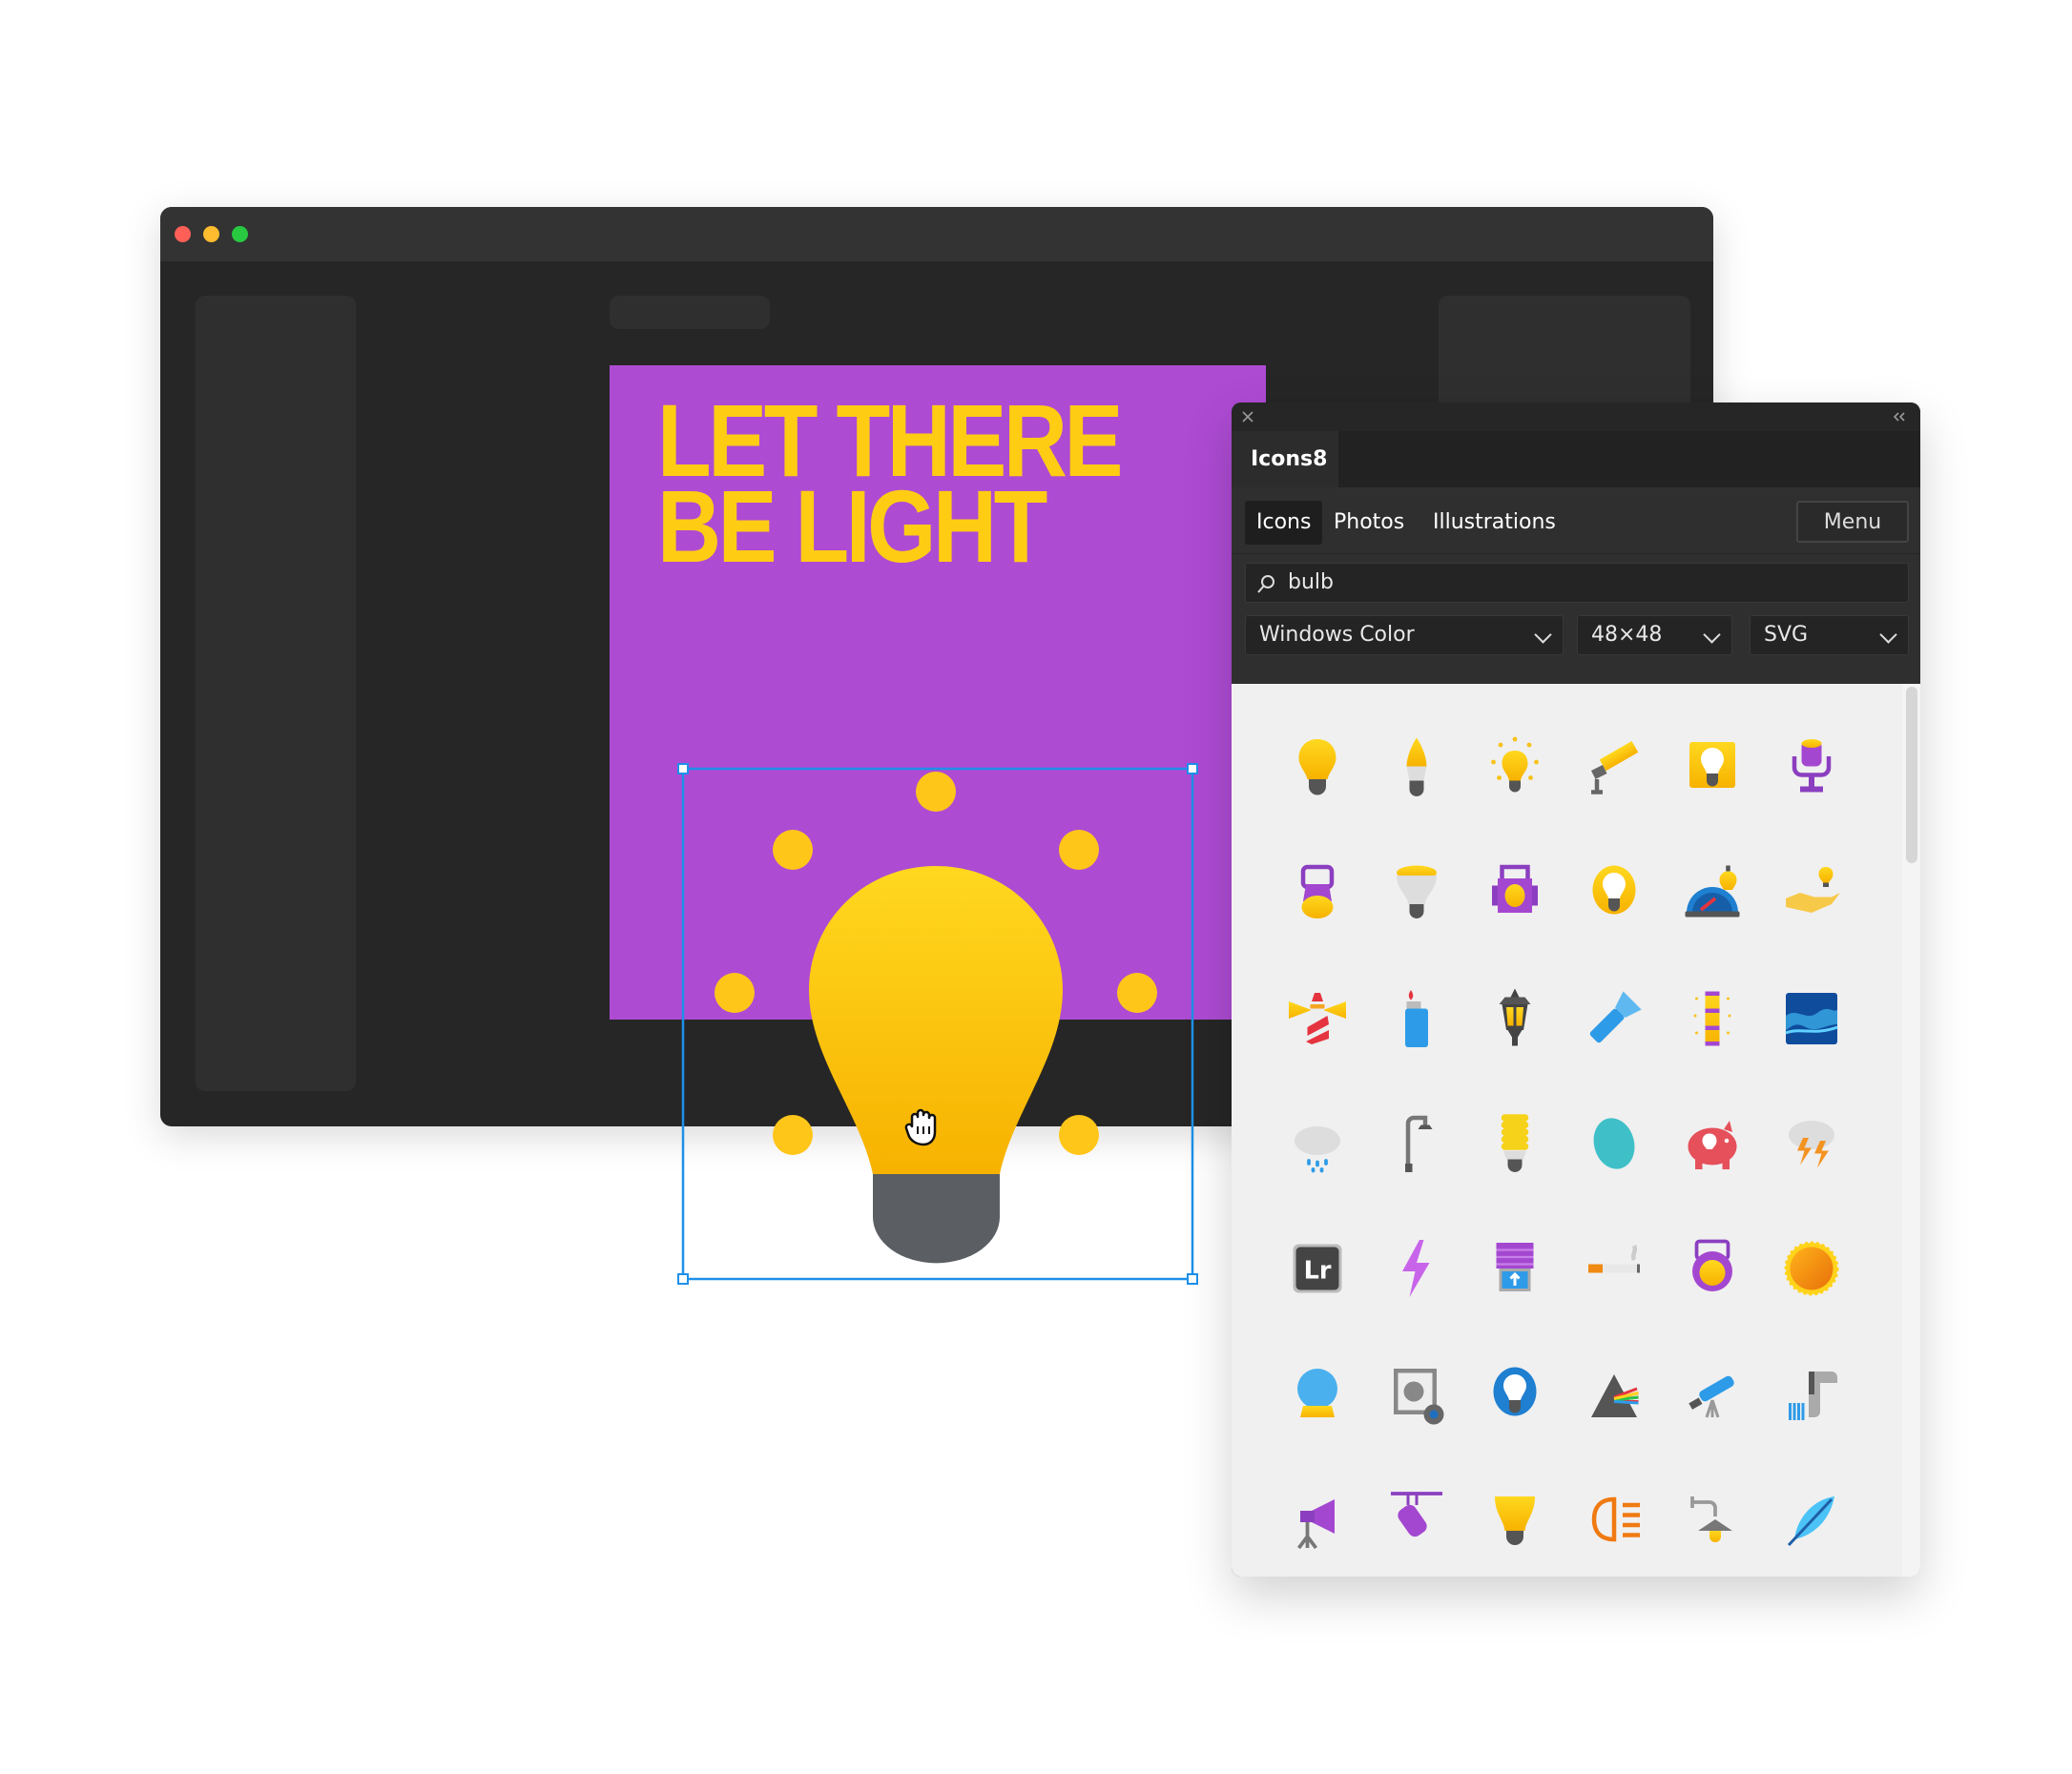 The width and height of the screenshot is (2072, 1774). I want to click on icon-result-stage-light, so click(1811, 767).